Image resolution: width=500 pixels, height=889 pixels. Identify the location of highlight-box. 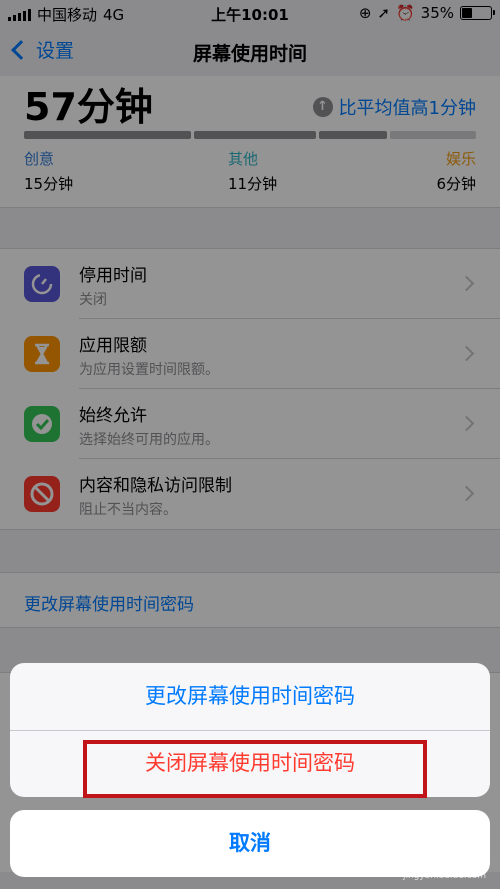
(255, 769).